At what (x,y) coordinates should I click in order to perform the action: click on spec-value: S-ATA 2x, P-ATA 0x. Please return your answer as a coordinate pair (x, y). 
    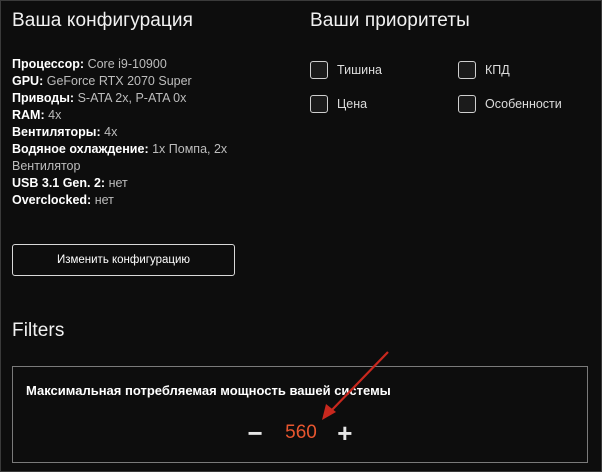
    Looking at the image, I should click on (132, 98).